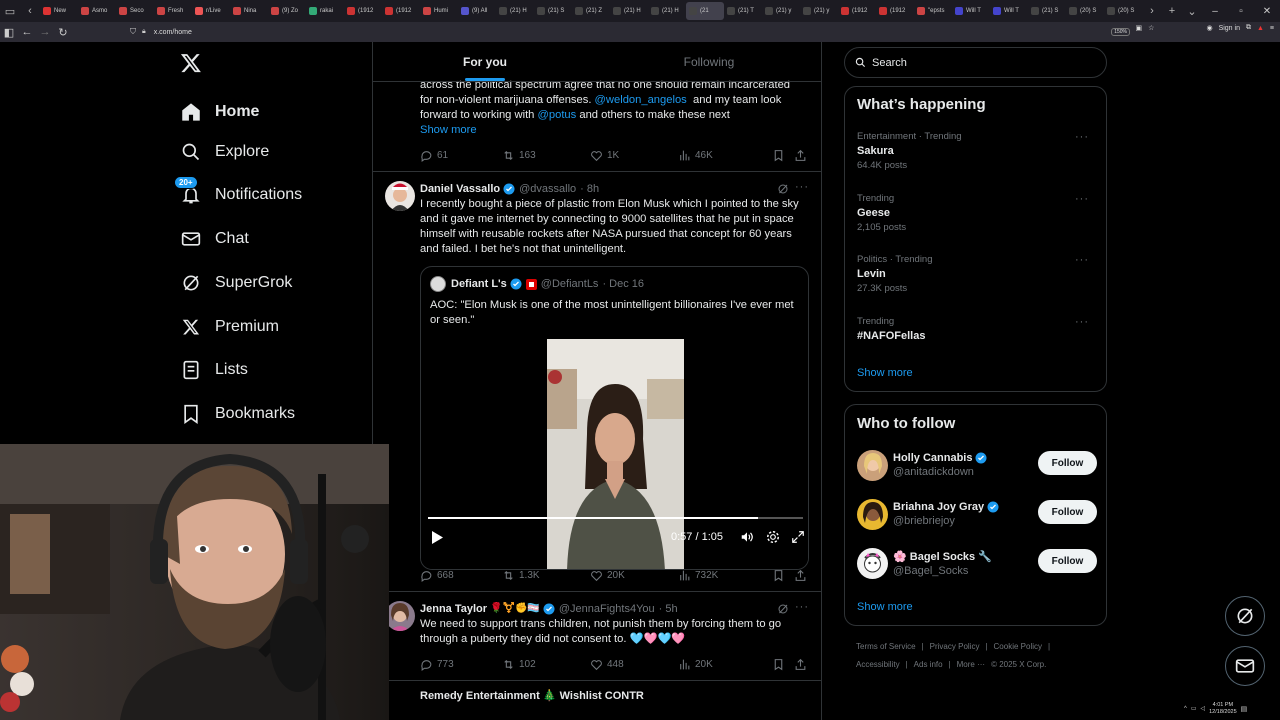 This screenshot has width=1280, height=720. What do you see at coordinates (972, 62) in the screenshot?
I see `search-input` at bounding box center [972, 62].